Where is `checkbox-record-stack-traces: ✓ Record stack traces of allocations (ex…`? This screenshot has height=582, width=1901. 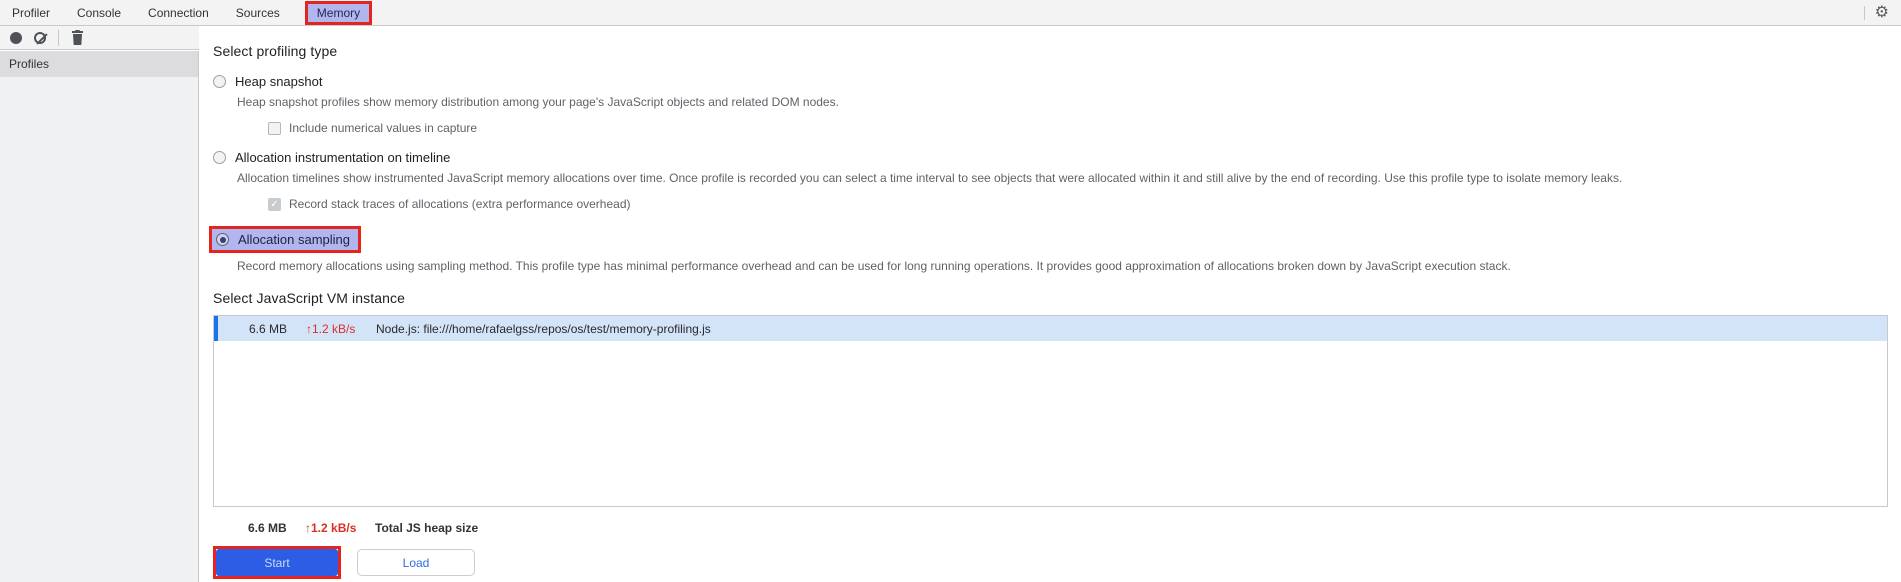 checkbox-record-stack-traces: ✓ Record stack traces of allocations (ex… is located at coordinates (1084, 204).